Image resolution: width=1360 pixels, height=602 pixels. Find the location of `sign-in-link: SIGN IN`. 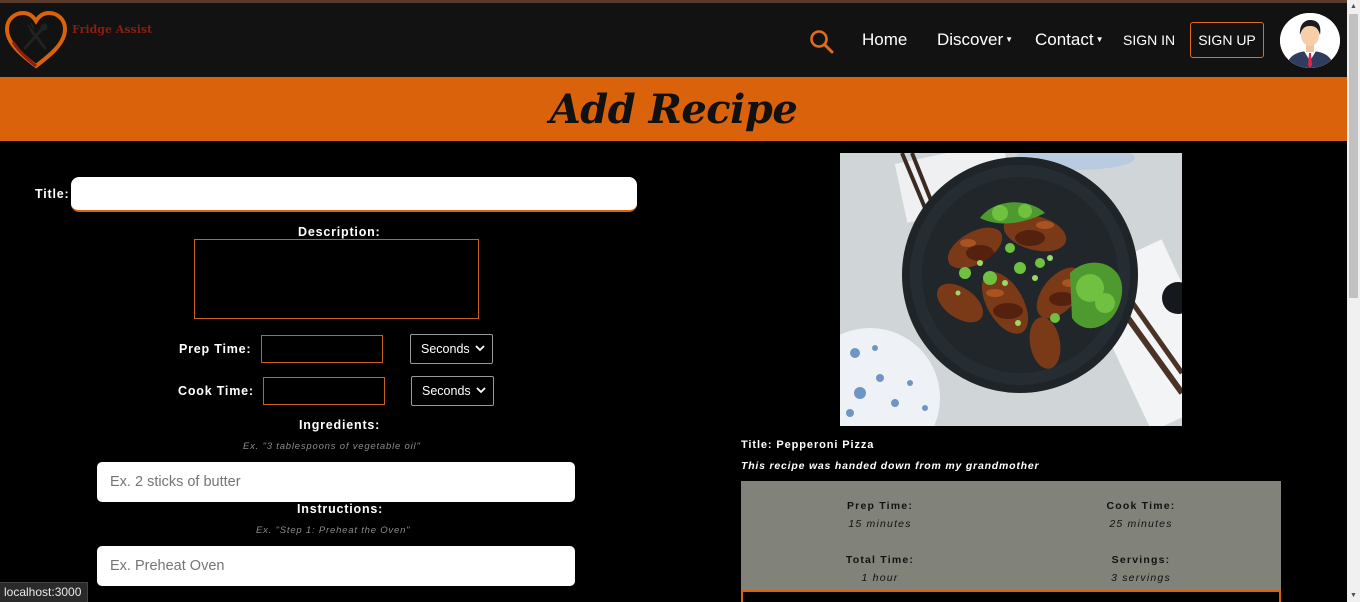

sign-in-link: SIGN IN is located at coordinates (1149, 40).